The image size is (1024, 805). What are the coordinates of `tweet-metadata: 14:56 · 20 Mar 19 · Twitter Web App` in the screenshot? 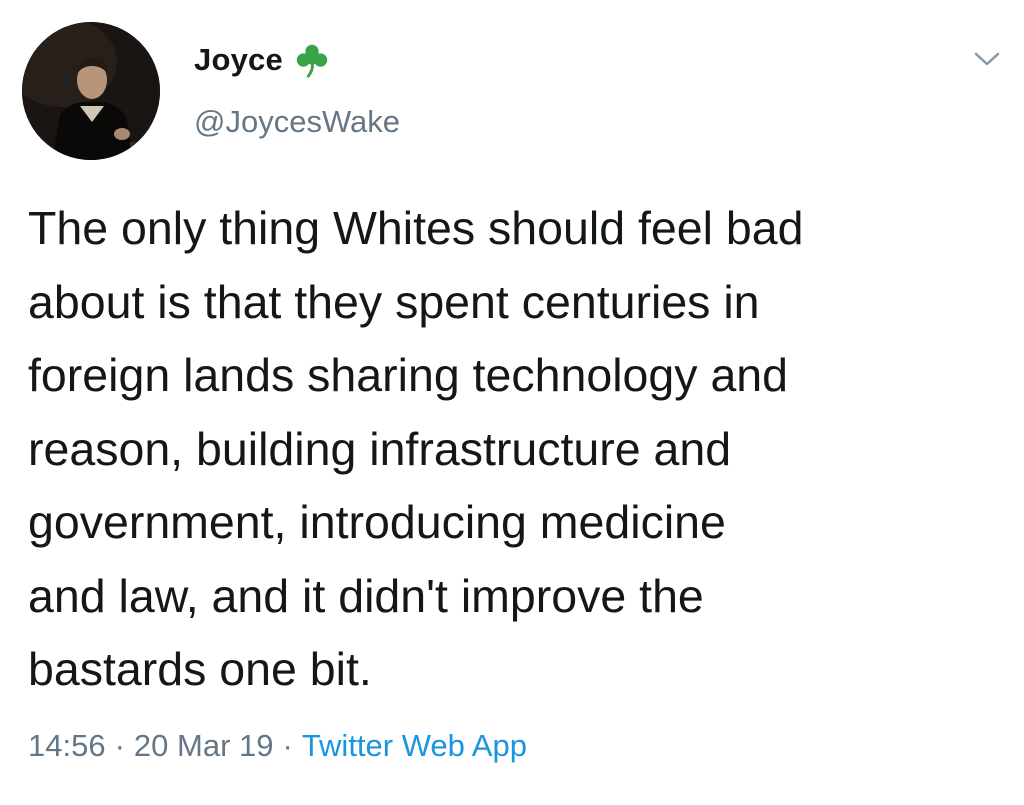 It's located at (277, 746).